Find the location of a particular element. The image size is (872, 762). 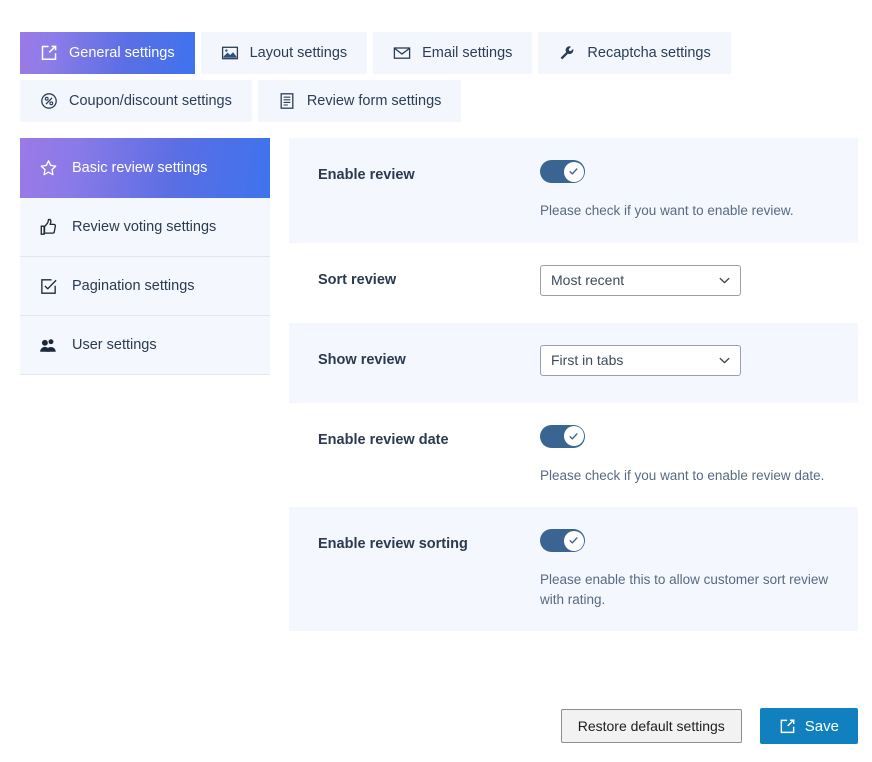

setting-control: Most recent is located at coordinates (685, 282).